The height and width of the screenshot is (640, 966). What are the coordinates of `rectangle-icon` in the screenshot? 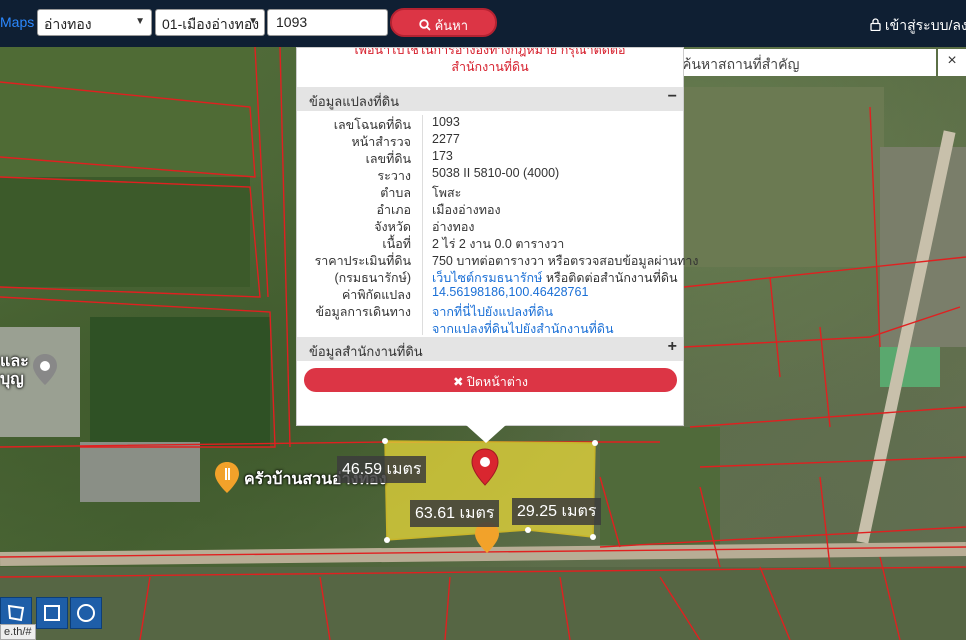 It's located at (52, 613).